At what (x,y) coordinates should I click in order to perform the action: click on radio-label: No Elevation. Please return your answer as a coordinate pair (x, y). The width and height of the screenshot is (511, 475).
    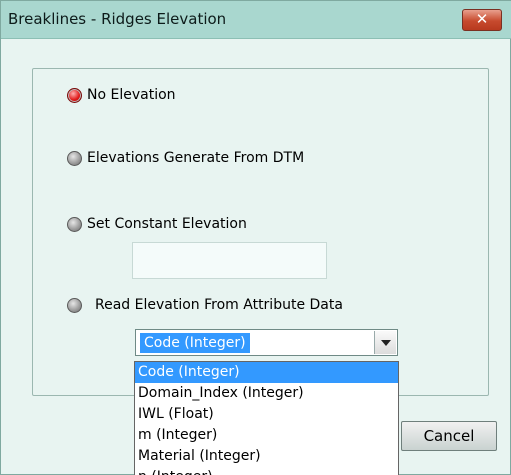
    Looking at the image, I should click on (131, 95).